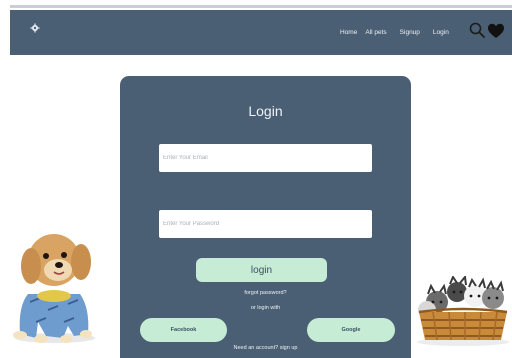 The height and width of the screenshot is (358, 512). What do you see at coordinates (265, 224) in the screenshot?
I see `password-input` at bounding box center [265, 224].